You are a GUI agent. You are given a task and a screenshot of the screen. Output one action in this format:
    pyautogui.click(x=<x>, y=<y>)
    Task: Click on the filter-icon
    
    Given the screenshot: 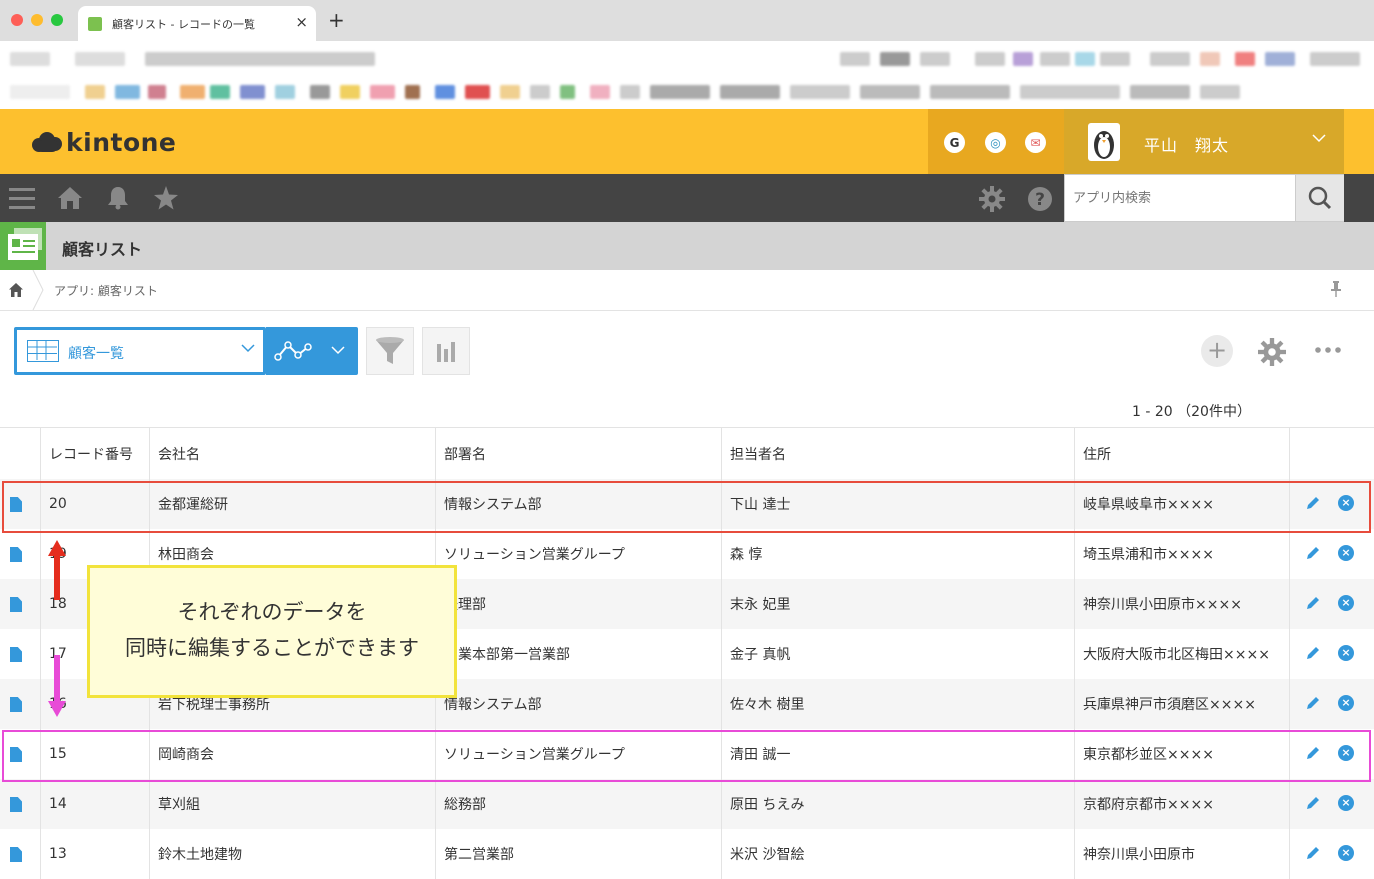 What is the action you would take?
    pyautogui.click(x=390, y=350)
    